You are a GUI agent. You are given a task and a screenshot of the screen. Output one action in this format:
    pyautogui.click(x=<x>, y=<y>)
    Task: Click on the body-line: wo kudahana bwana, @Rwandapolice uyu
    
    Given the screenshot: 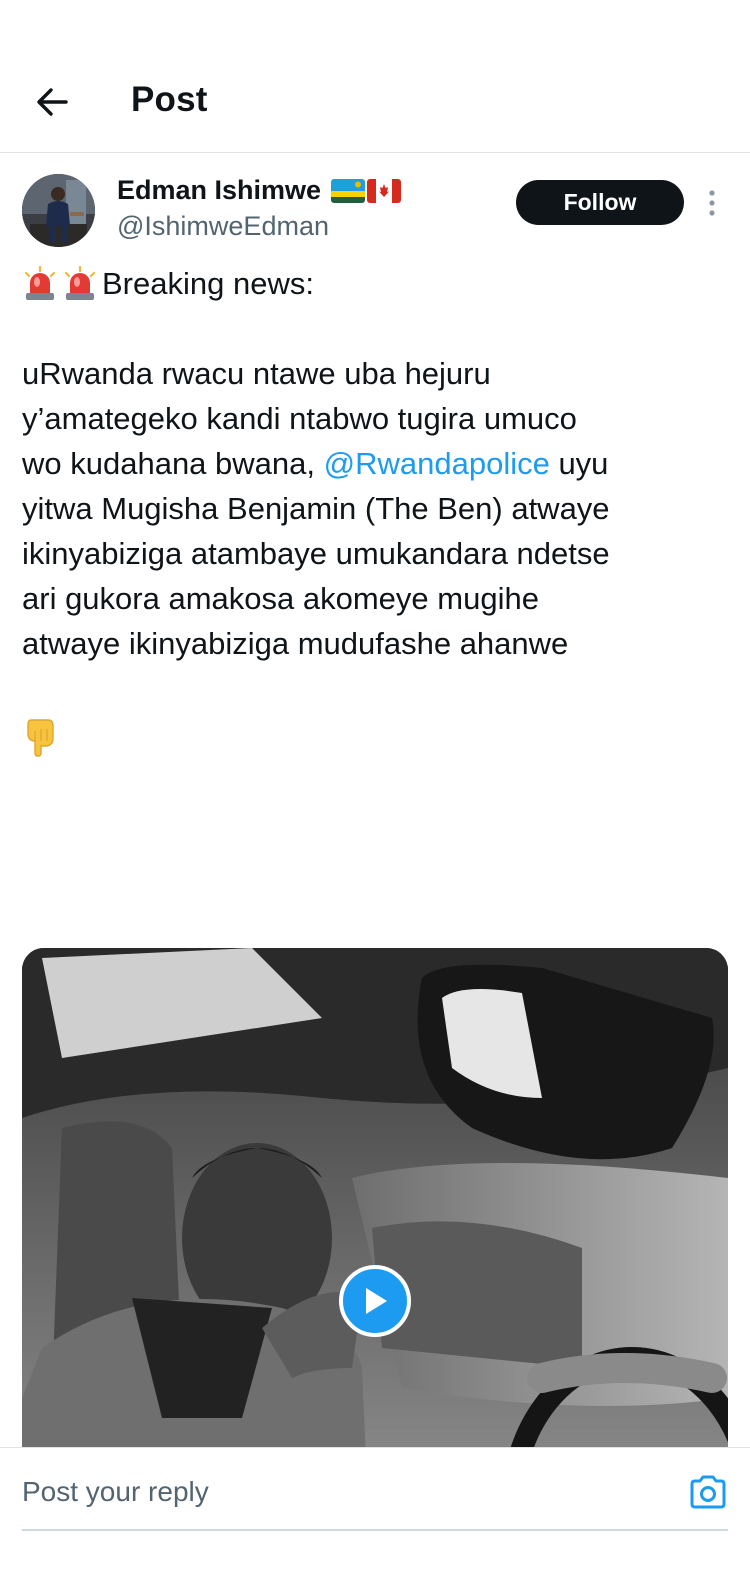 What is the action you would take?
    pyautogui.click(x=375, y=463)
    